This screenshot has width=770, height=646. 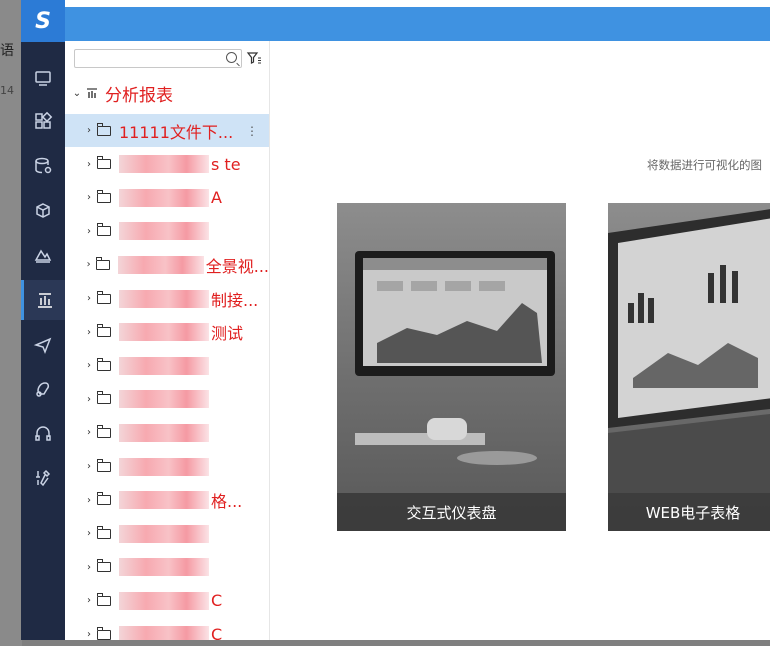 I want to click on tree-item: › 测试, so click(x=167, y=332).